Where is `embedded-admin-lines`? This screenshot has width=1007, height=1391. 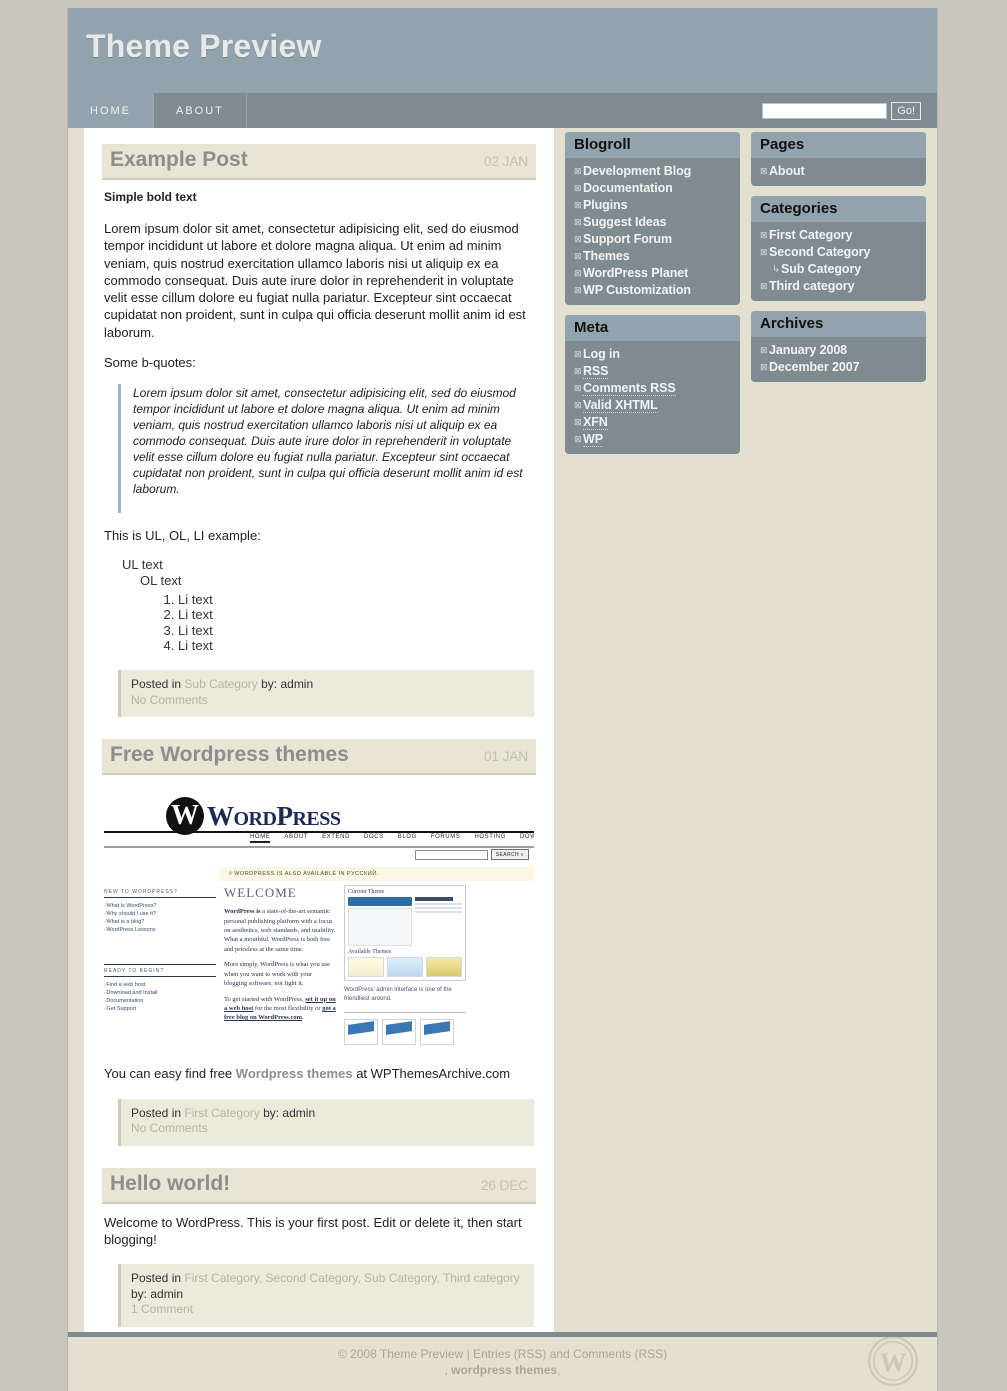 embedded-admin-lines is located at coordinates (380, 927).